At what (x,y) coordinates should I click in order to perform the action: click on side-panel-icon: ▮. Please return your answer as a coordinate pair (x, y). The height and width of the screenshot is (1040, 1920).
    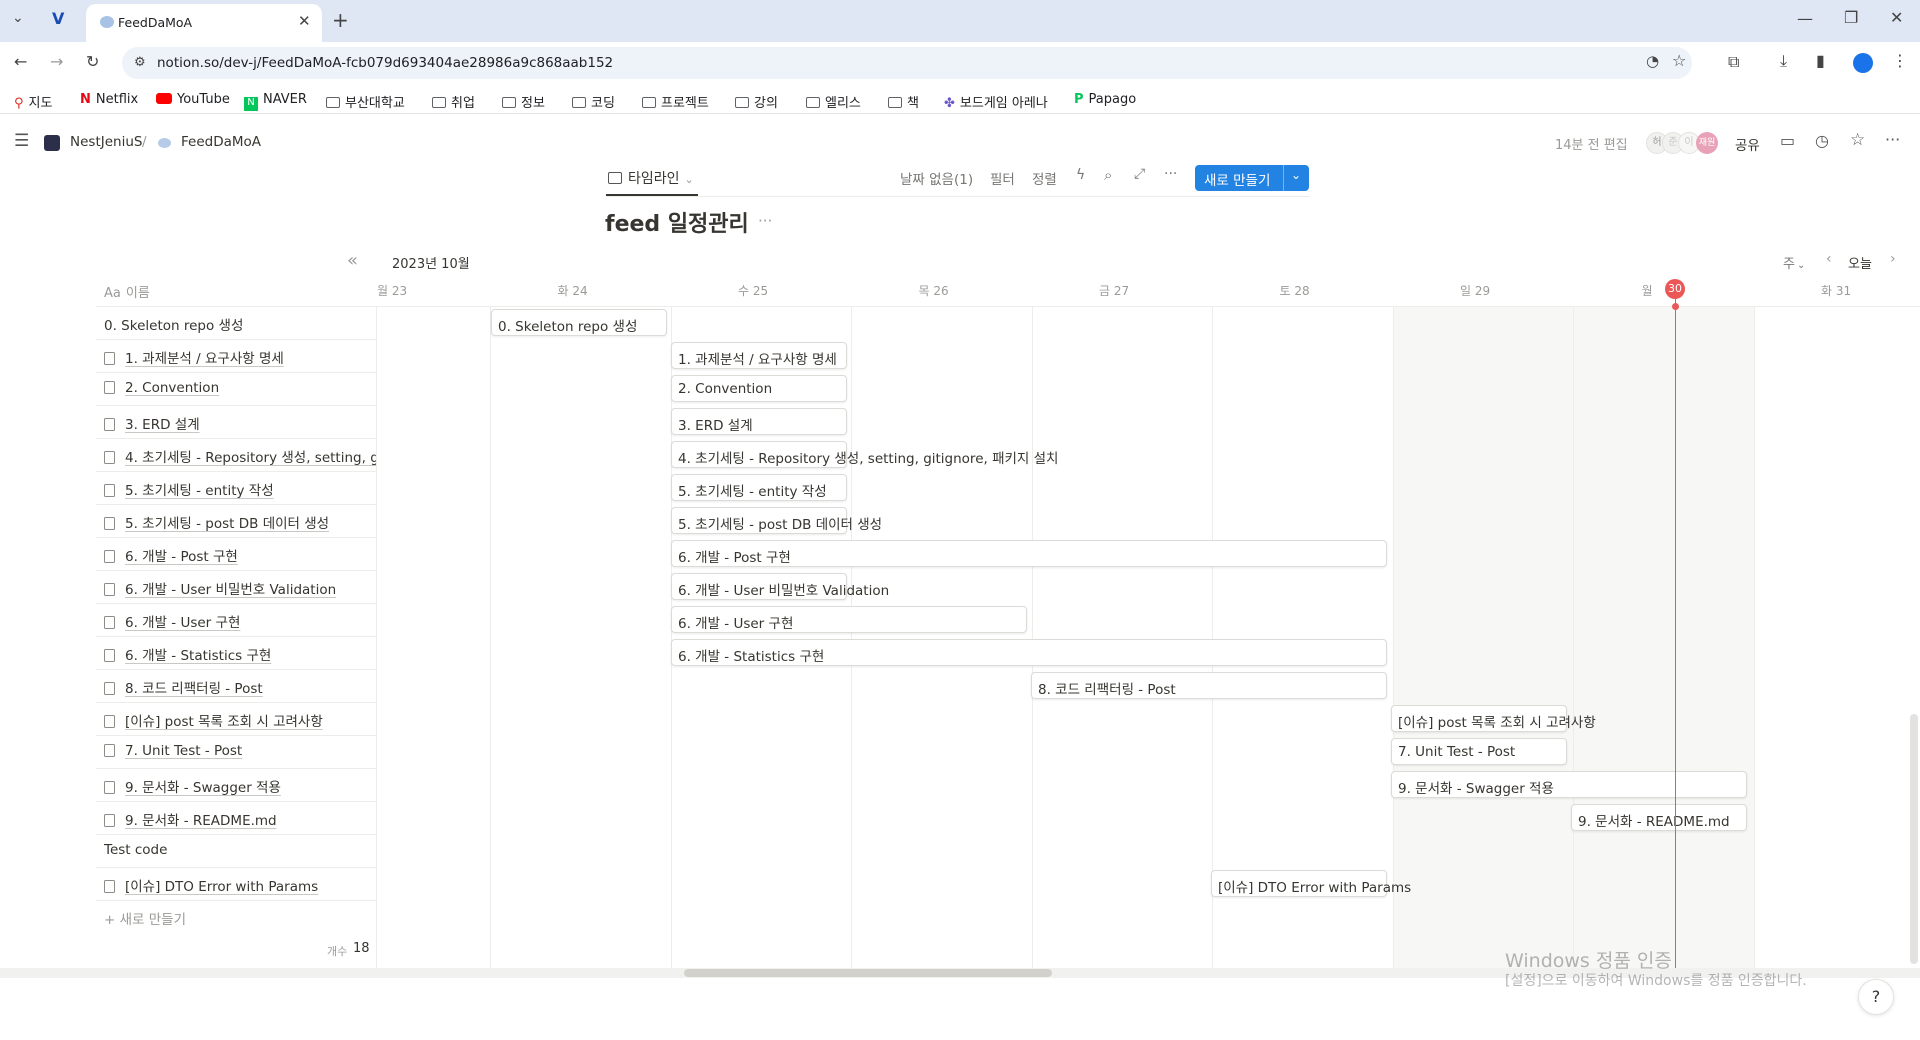
    Looking at the image, I should click on (1820, 60).